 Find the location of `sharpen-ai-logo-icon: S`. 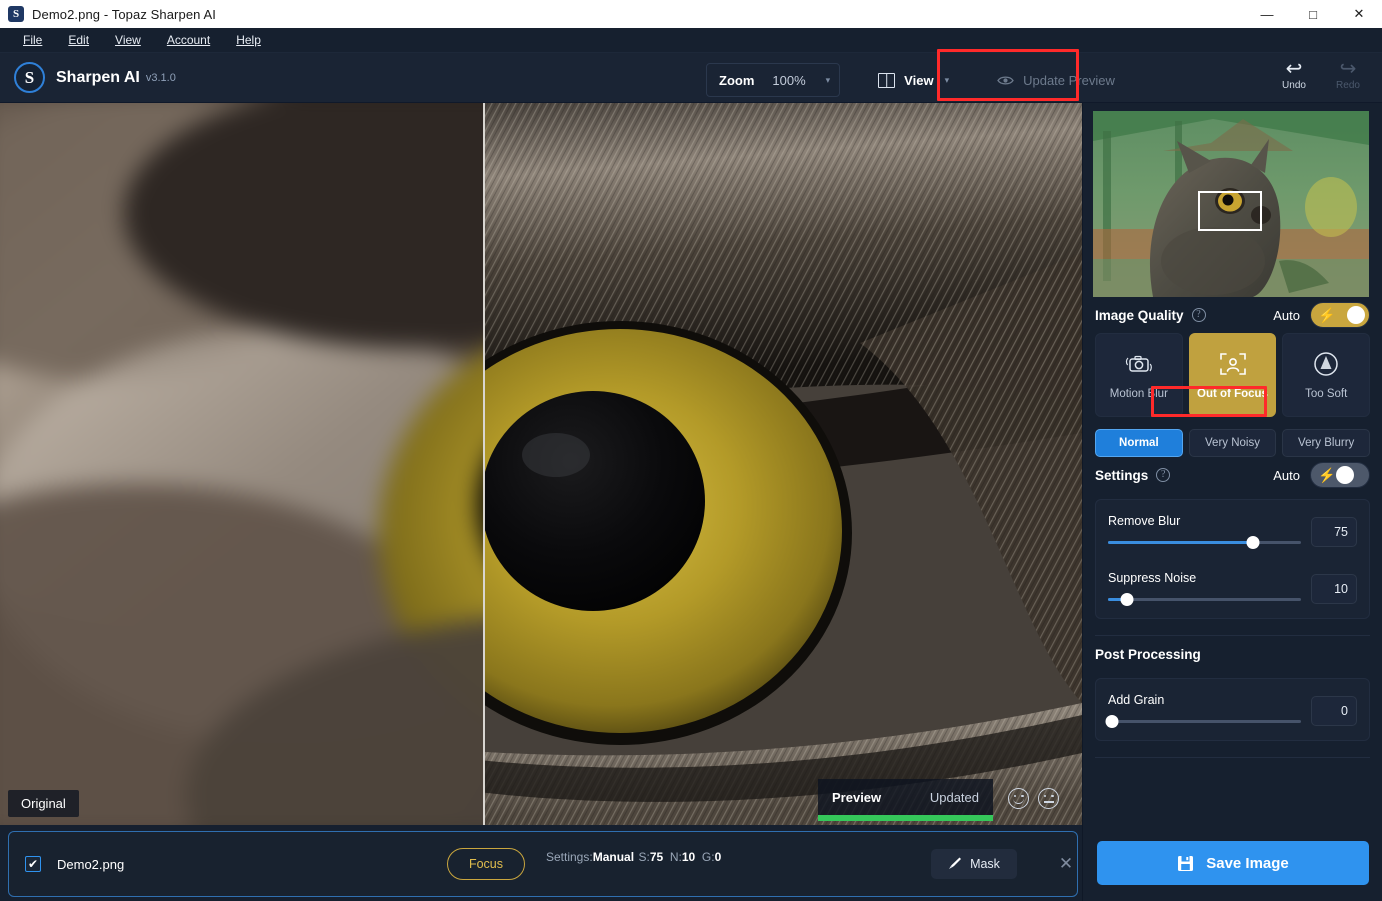

sharpen-ai-logo-icon: S is located at coordinates (29, 77).